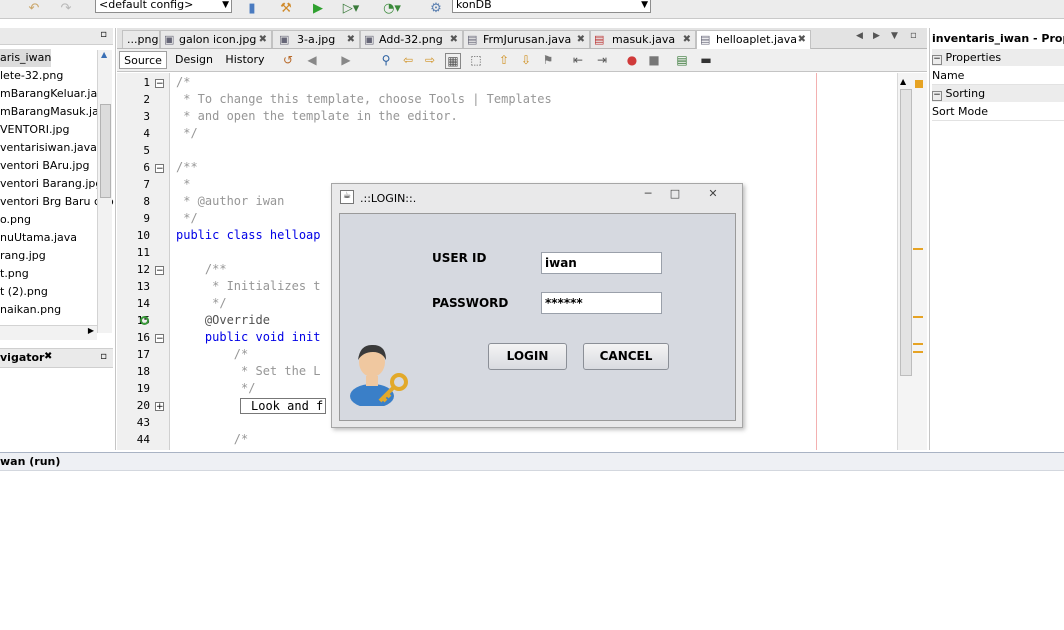 This screenshot has width=1064, height=630. I want to click on find-previous-icon: ⇦, so click(408, 60).